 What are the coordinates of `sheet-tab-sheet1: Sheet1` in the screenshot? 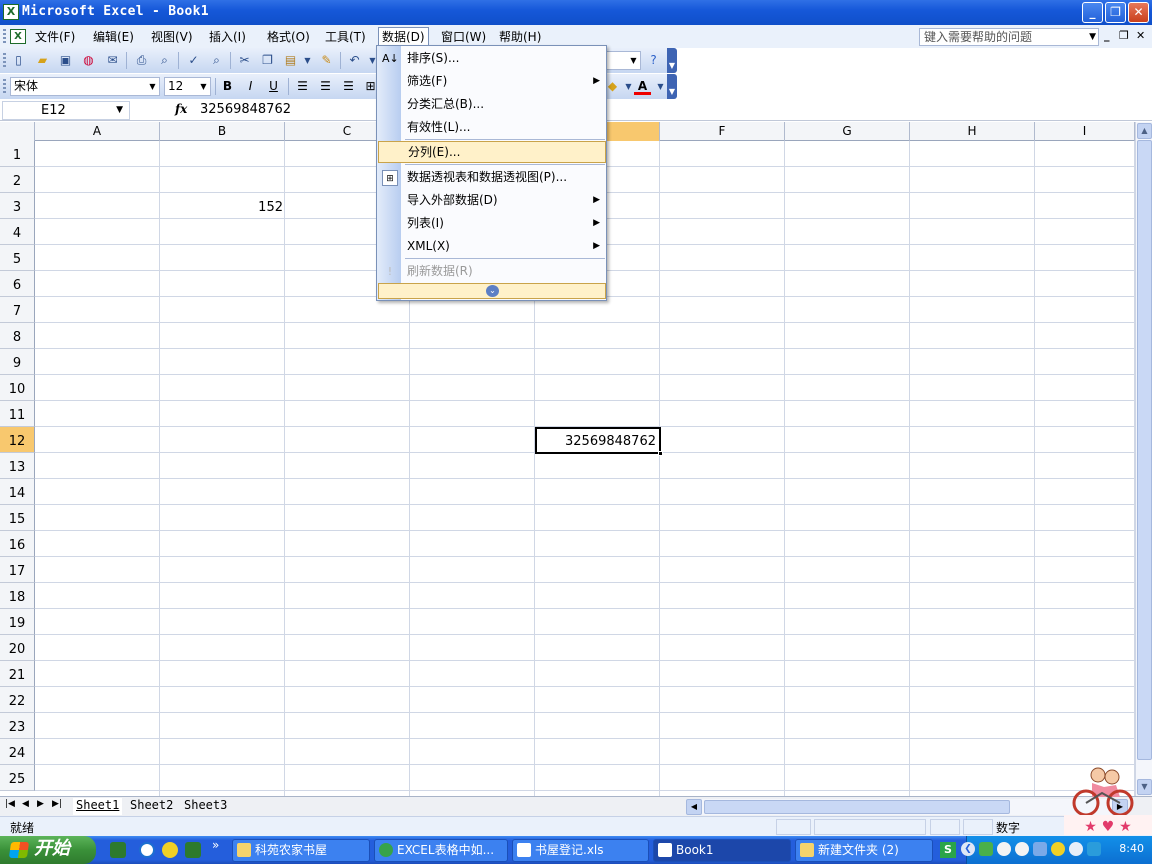 It's located at (98, 806).